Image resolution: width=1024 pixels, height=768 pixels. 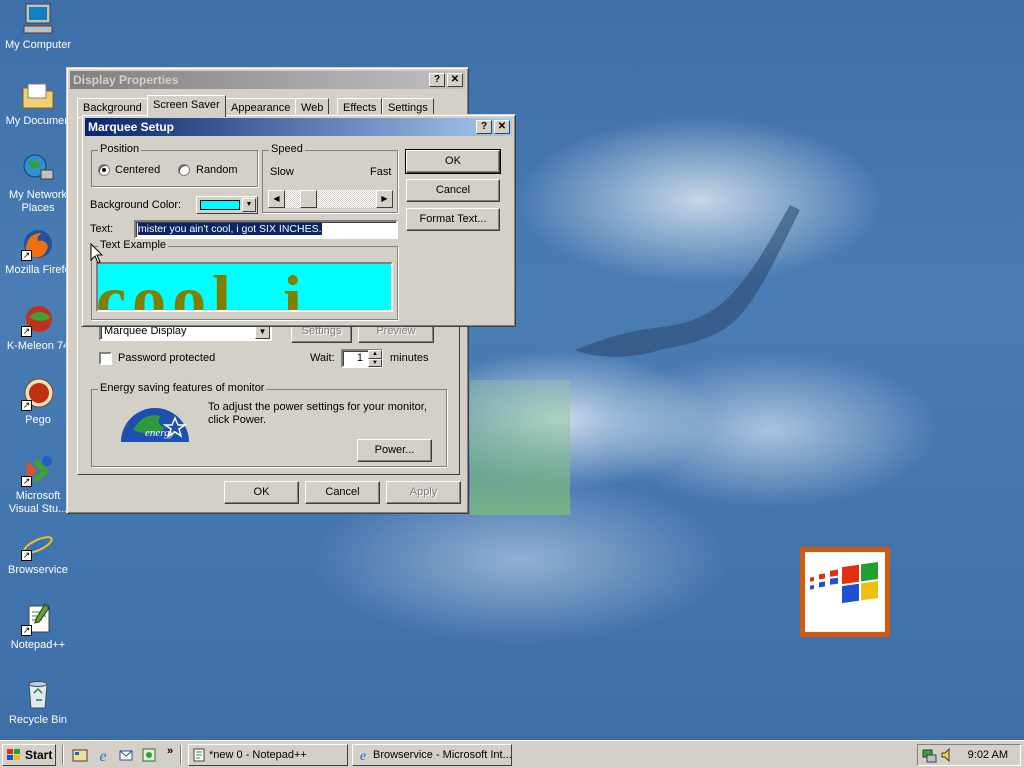 I want to click on password-checkbox, so click(x=105, y=358).